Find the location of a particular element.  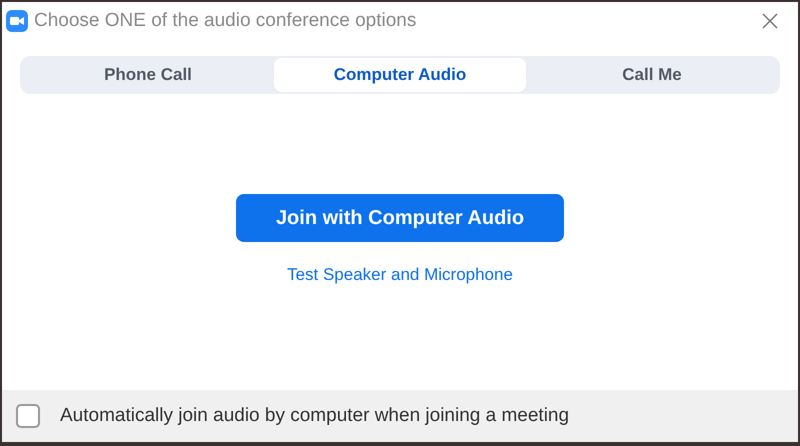

auto-join-checkbox is located at coordinates (28, 416).